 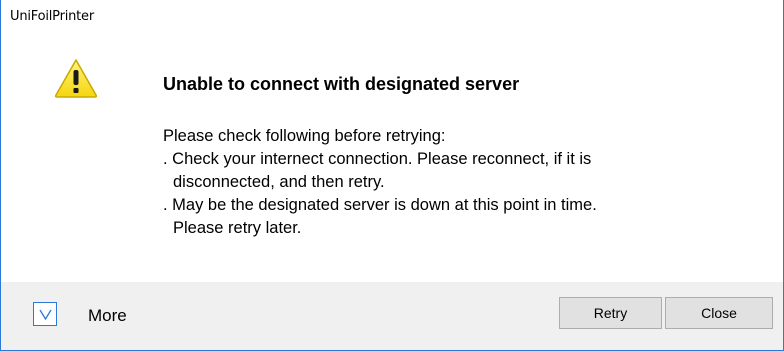 What do you see at coordinates (719, 313) in the screenshot?
I see `close-button: Close` at bounding box center [719, 313].